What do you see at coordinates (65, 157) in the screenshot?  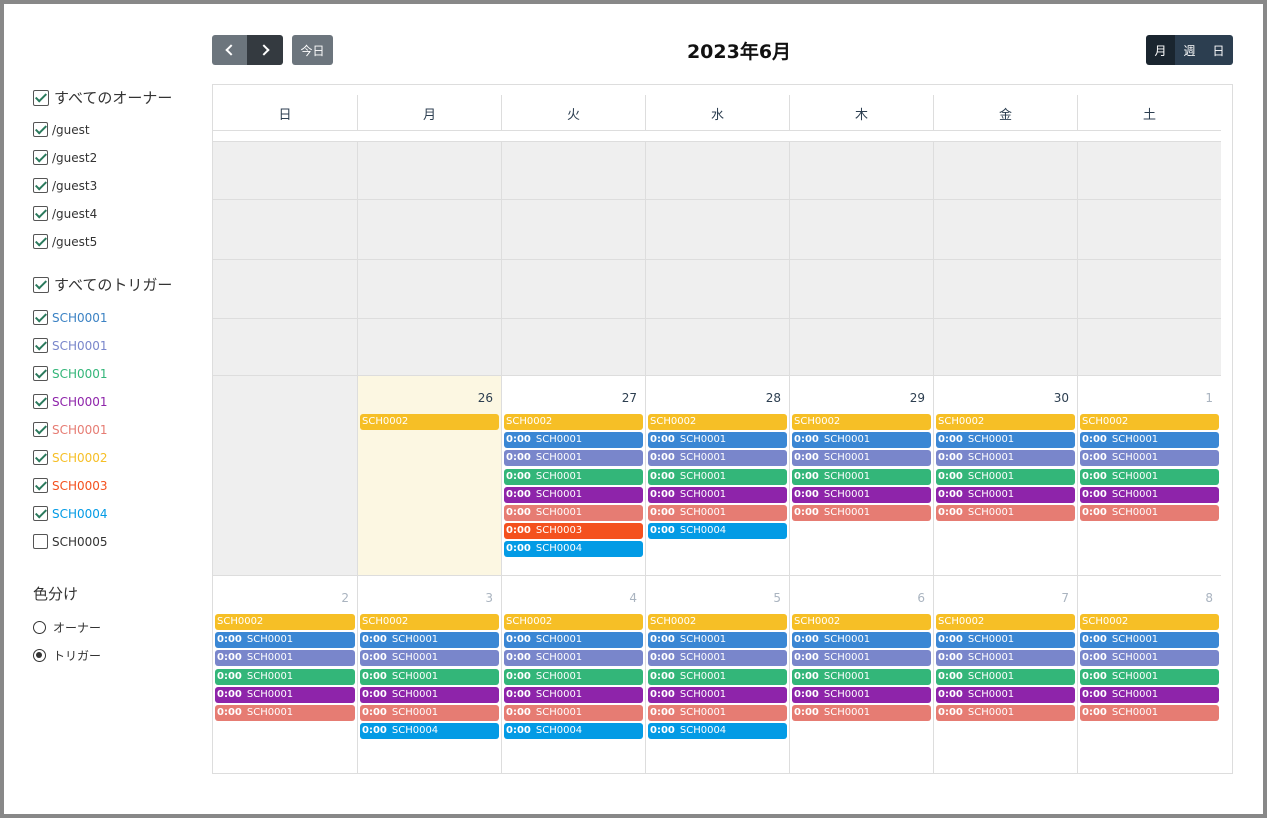 I see `owner-checkbox: /guest2` at bounding box center [65, 157].